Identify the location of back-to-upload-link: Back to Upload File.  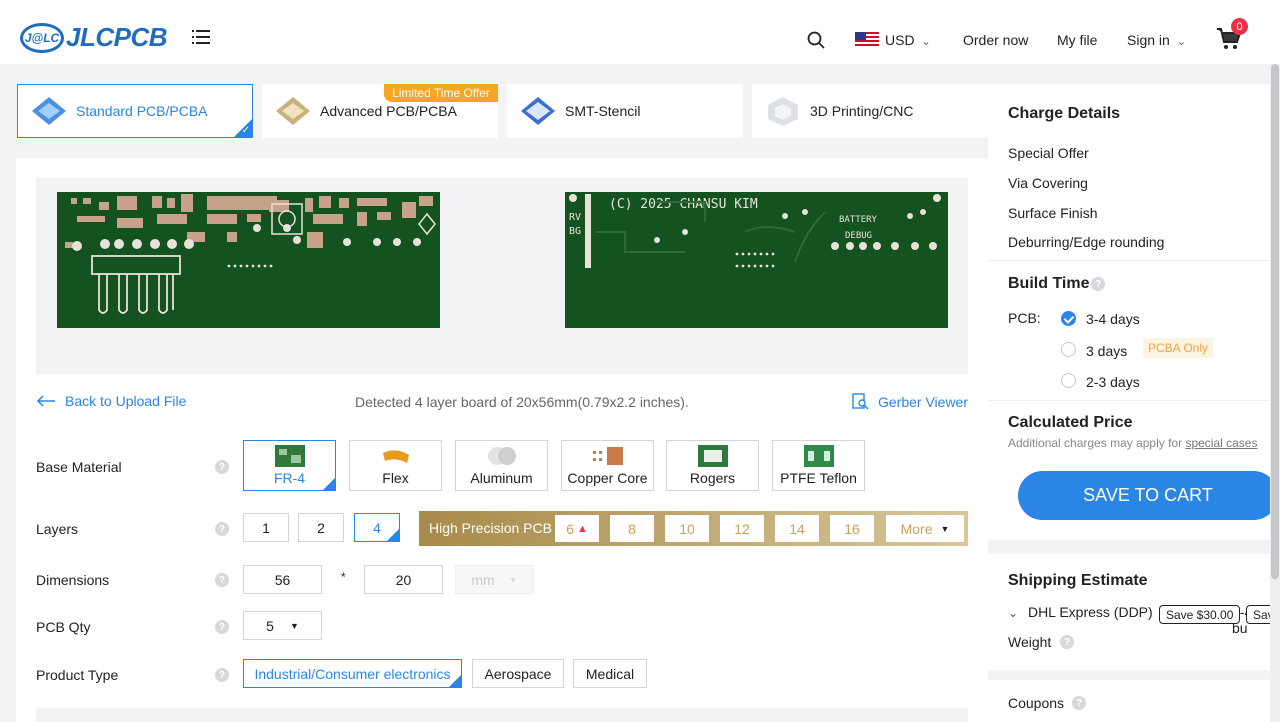
(111, 401).